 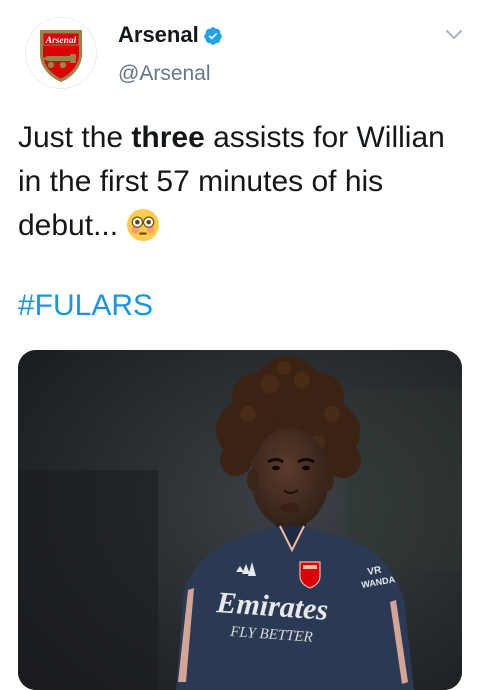 I want to click on tweet-text-part: Just the, so click(x=75, y=137).